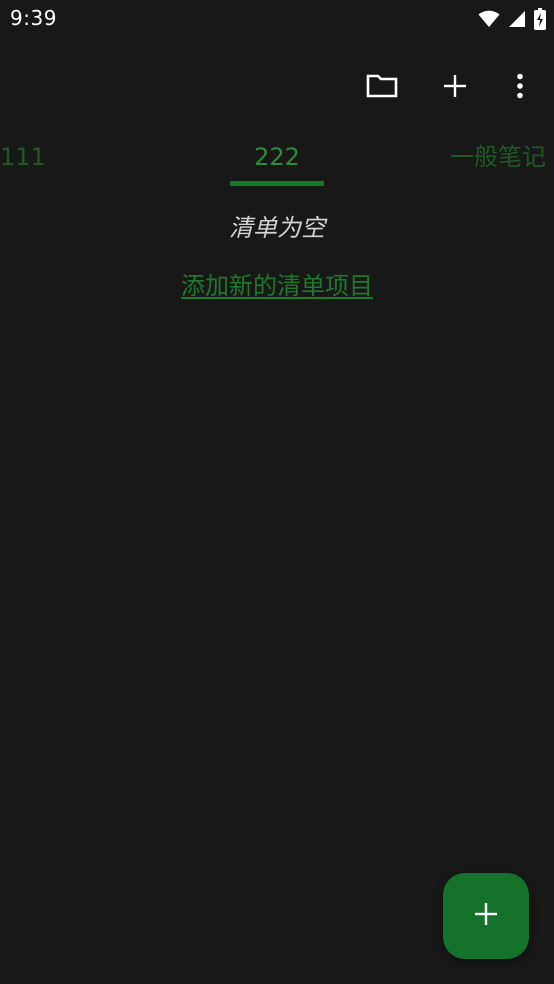 The width and height of the screenshot is (554, 984). What do you see at coordinates (517, 19) in the screenshot?
I see `signal-icon` at bounding box center [517, 19].